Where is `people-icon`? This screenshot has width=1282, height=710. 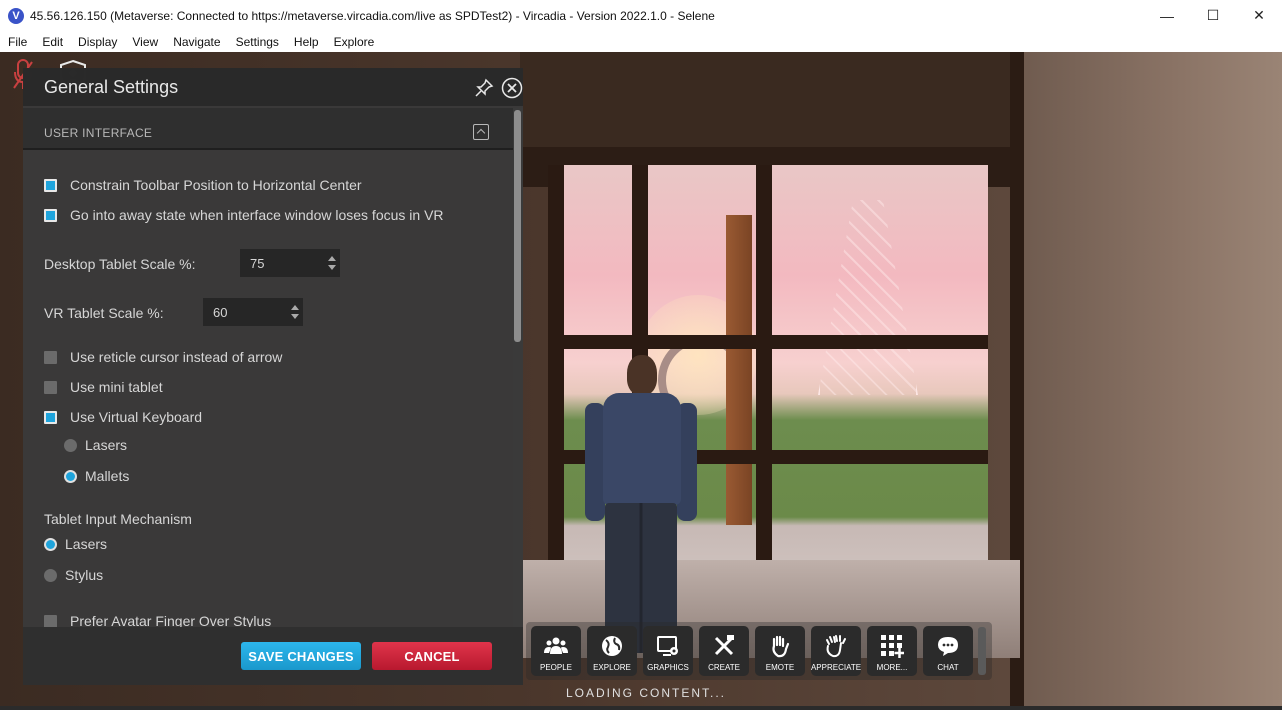
people-icon is located at coordinates (556, 645).